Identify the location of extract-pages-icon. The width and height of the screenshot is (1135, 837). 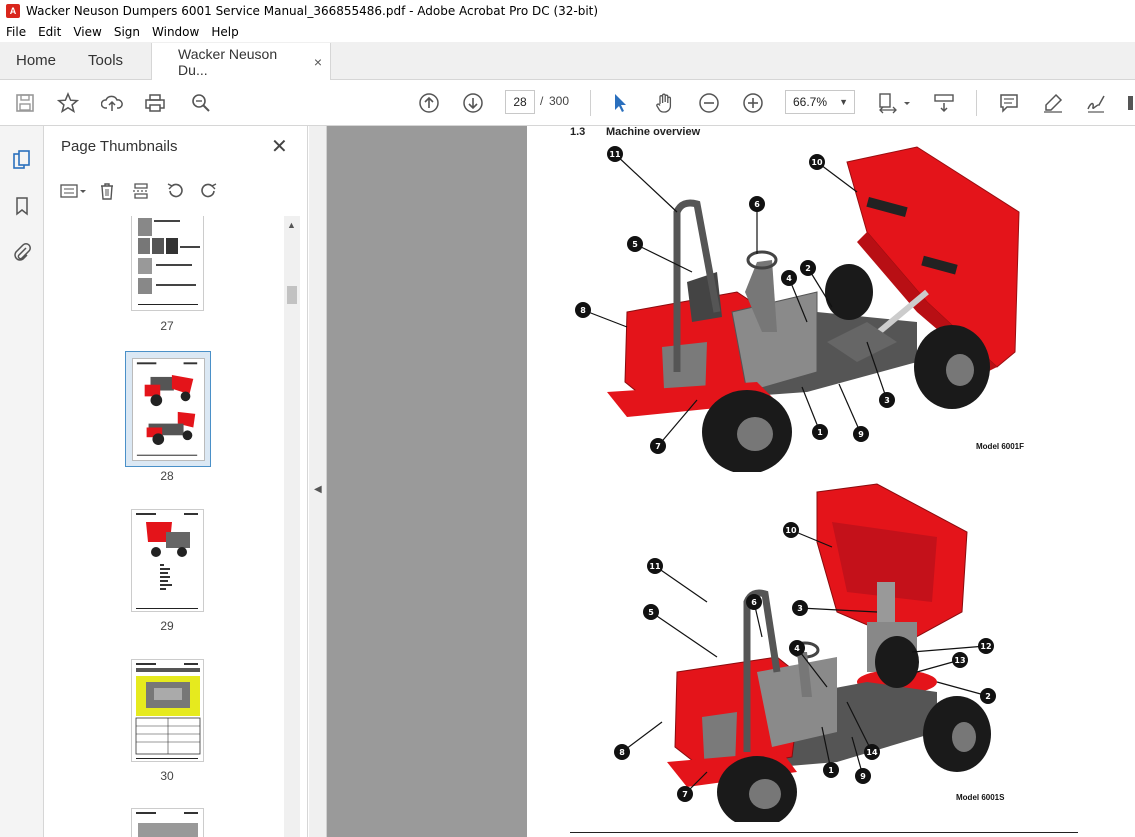
(141, 191).